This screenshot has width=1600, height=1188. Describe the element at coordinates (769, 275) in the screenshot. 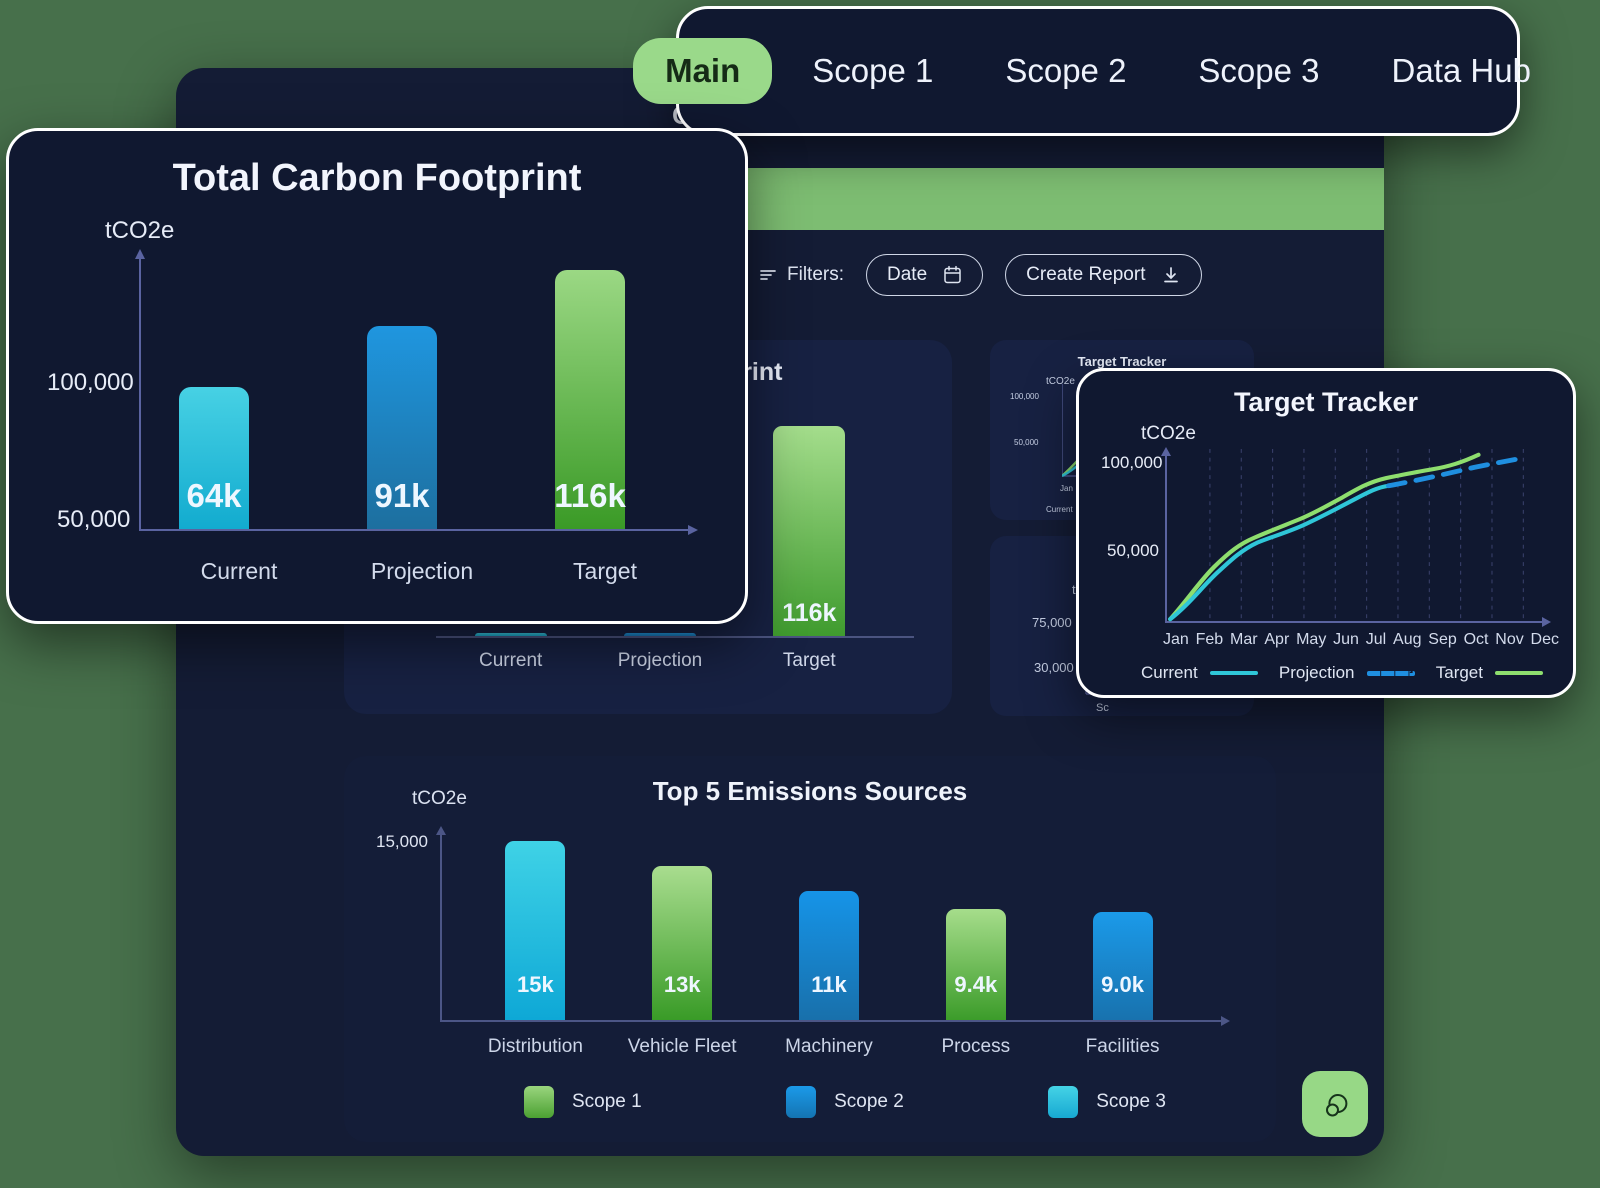

I see `filter-lines-icon` at that location.